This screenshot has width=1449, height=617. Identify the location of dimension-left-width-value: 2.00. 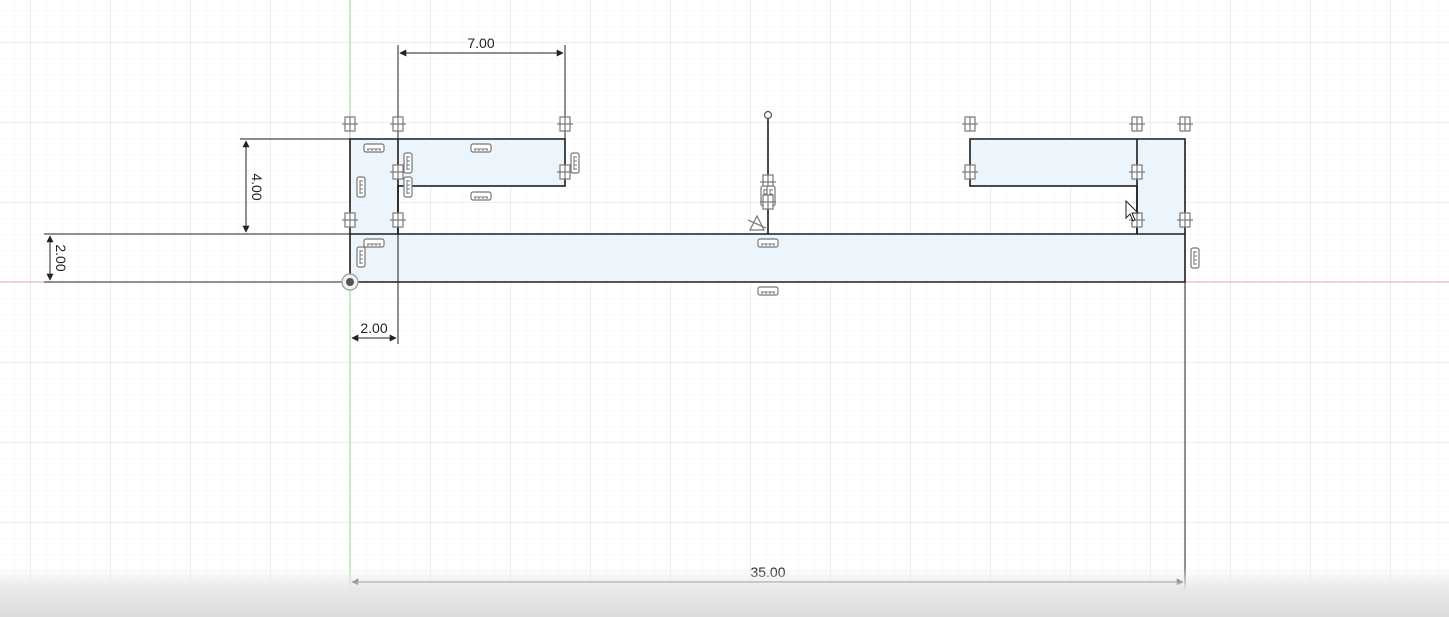
(373, 328).